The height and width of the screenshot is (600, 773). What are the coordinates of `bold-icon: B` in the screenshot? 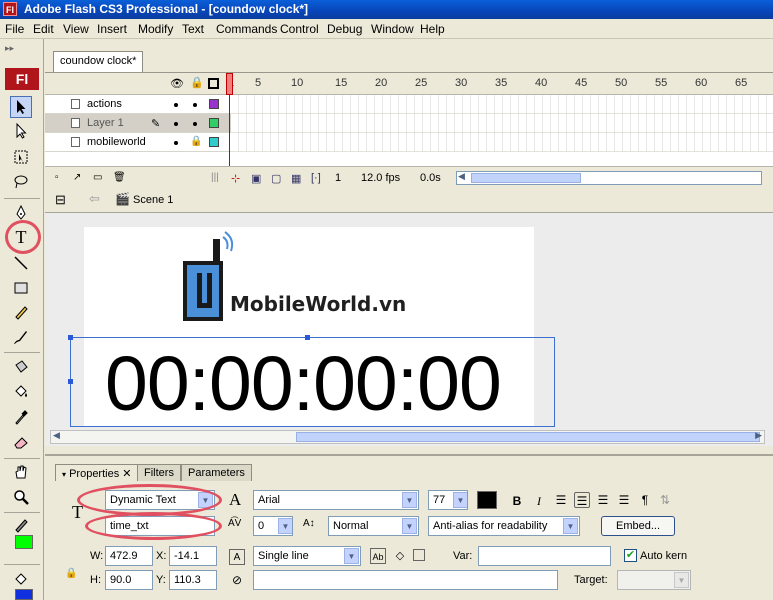 It's located at (517, 501).